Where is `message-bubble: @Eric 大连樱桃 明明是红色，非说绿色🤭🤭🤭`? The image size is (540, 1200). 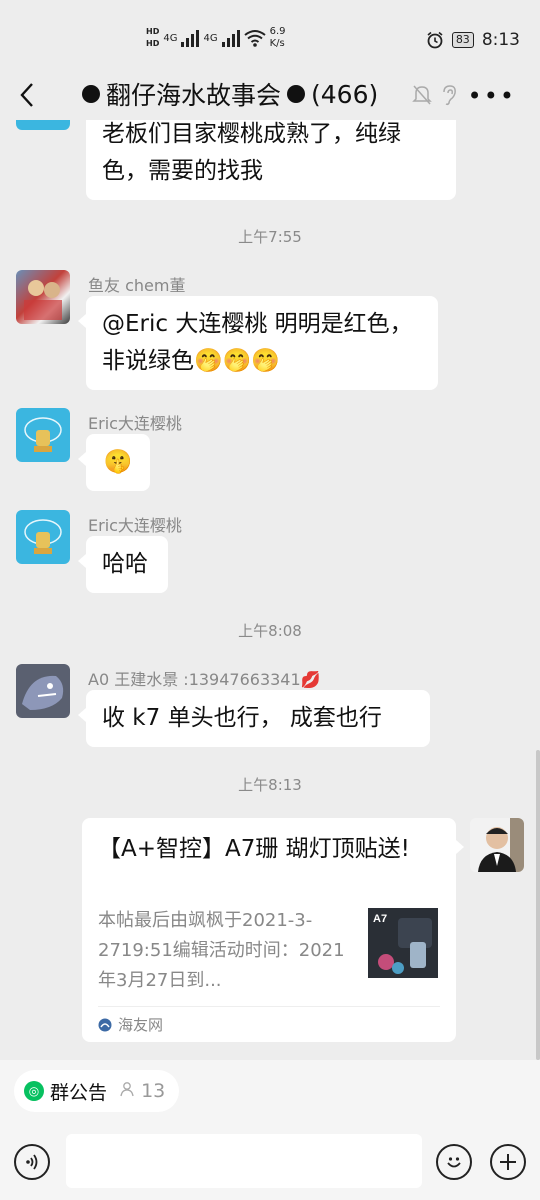 message-bubble: @Eric 大连樱桃 明明是红色，非说绿色🤭🤭🤭 is located at coordinates (258, 343).